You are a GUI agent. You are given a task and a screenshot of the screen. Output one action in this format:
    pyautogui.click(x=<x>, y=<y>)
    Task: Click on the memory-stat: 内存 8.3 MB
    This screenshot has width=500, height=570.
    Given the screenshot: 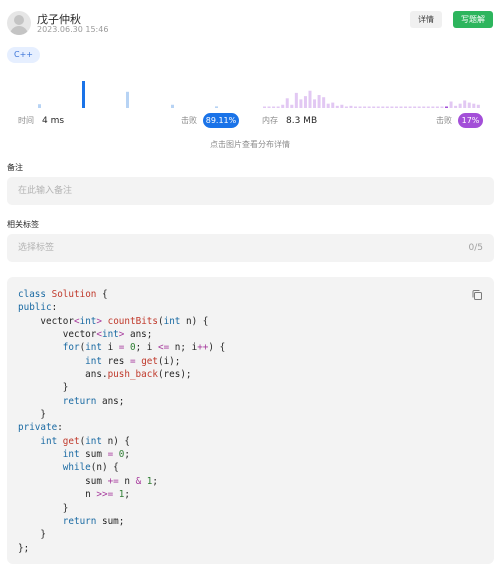 What is the action you would take?
    pyautogui.click(x=289, y=121)
    